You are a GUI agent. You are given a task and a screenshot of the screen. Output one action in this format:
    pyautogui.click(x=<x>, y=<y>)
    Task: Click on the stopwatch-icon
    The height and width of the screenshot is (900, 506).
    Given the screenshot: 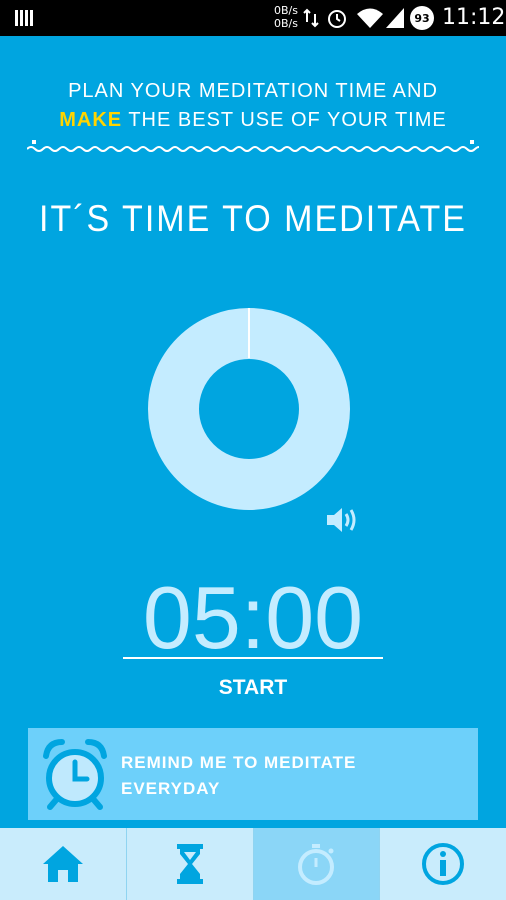 What is the action you would take?
    pyautogui.click(x=316, y=864)
    